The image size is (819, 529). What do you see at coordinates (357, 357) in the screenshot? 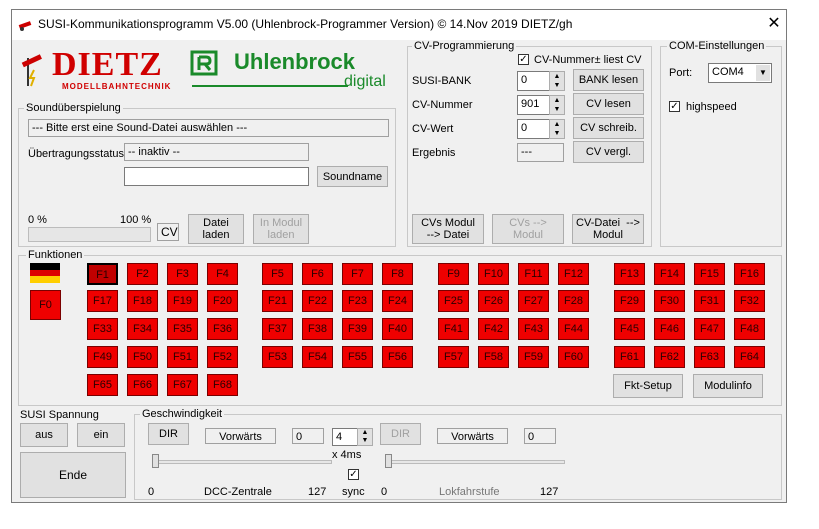
I see `function-button-f55: F55` at bounding box center [357, 357].